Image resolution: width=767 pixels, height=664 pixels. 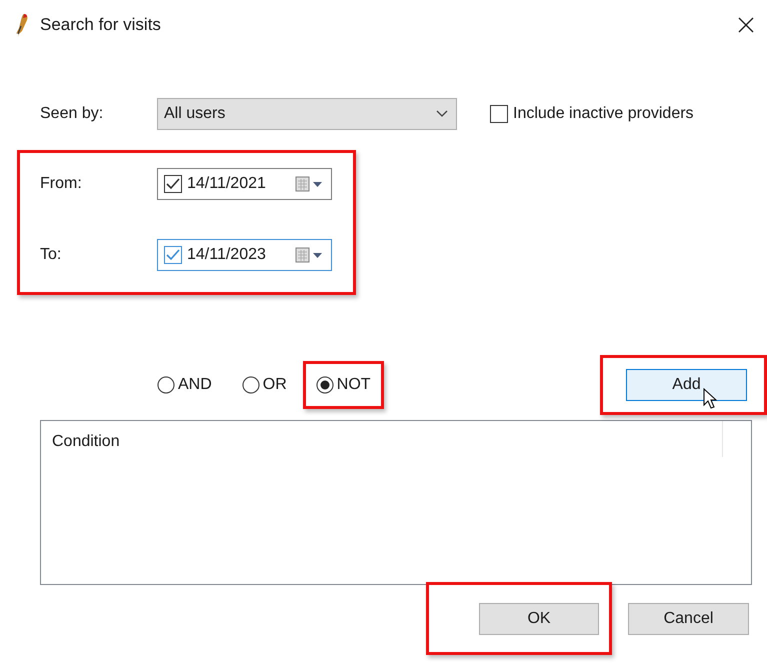 What do you see at coordinates (101, 25) in the screenshot?
I see `window-title: Search for visits` at bounding box center [101, 25].